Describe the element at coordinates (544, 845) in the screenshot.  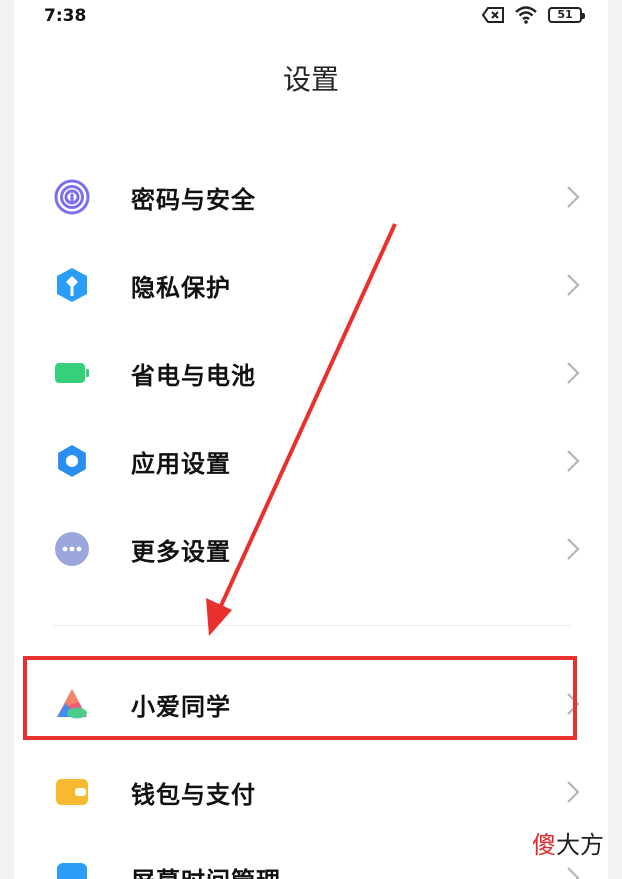
I see `watermark-char: 傻` at that location.